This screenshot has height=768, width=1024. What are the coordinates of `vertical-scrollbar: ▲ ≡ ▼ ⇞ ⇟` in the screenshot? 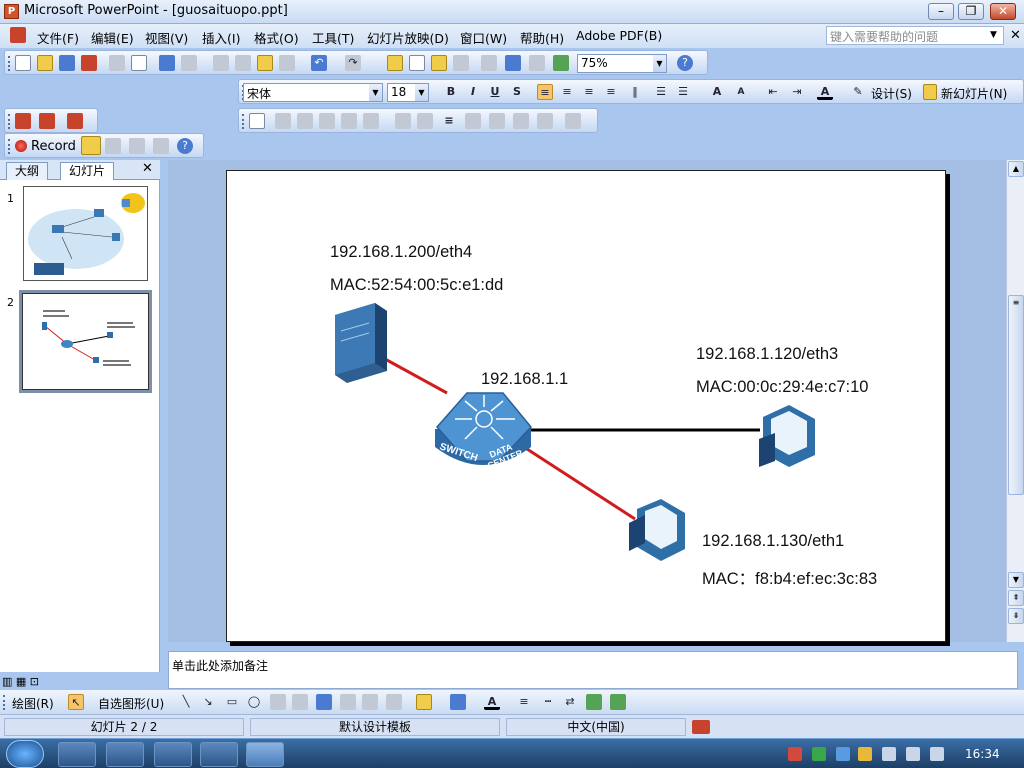 It's located at (1015, 401).